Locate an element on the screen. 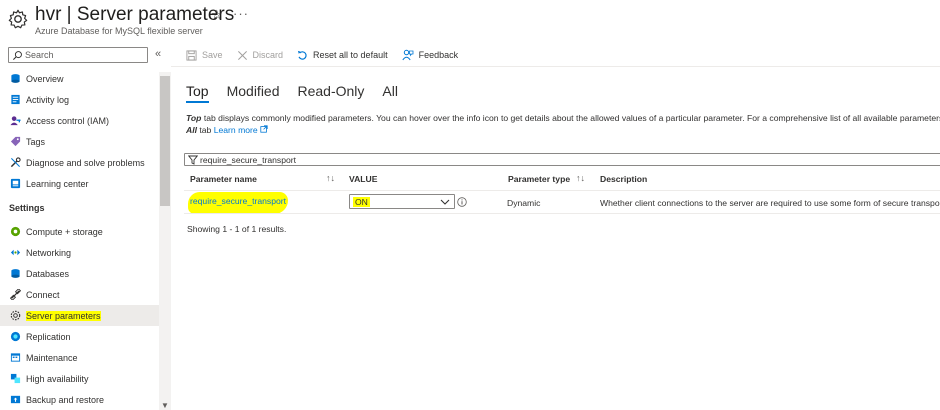 The height and width of the screenshot is (410, 940). sidebar-item-label: Compute + storage is located at coordinates (64, 231).